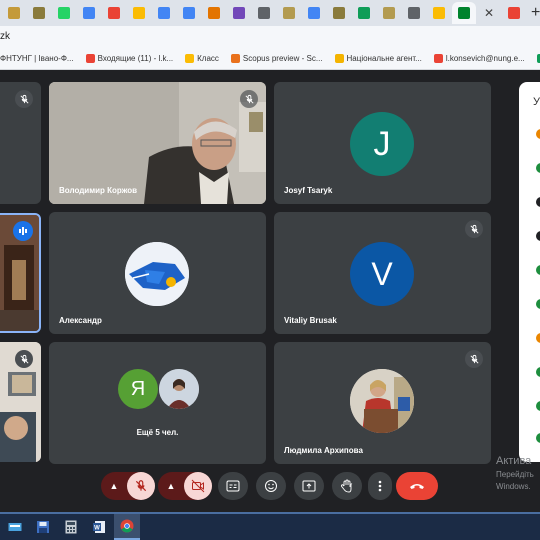 Image resolution: width=540 pixels, height=540 pixels. Describe the element at coordinates (538, 286) in the screenshot. I see `side-panel-icons` at that location.